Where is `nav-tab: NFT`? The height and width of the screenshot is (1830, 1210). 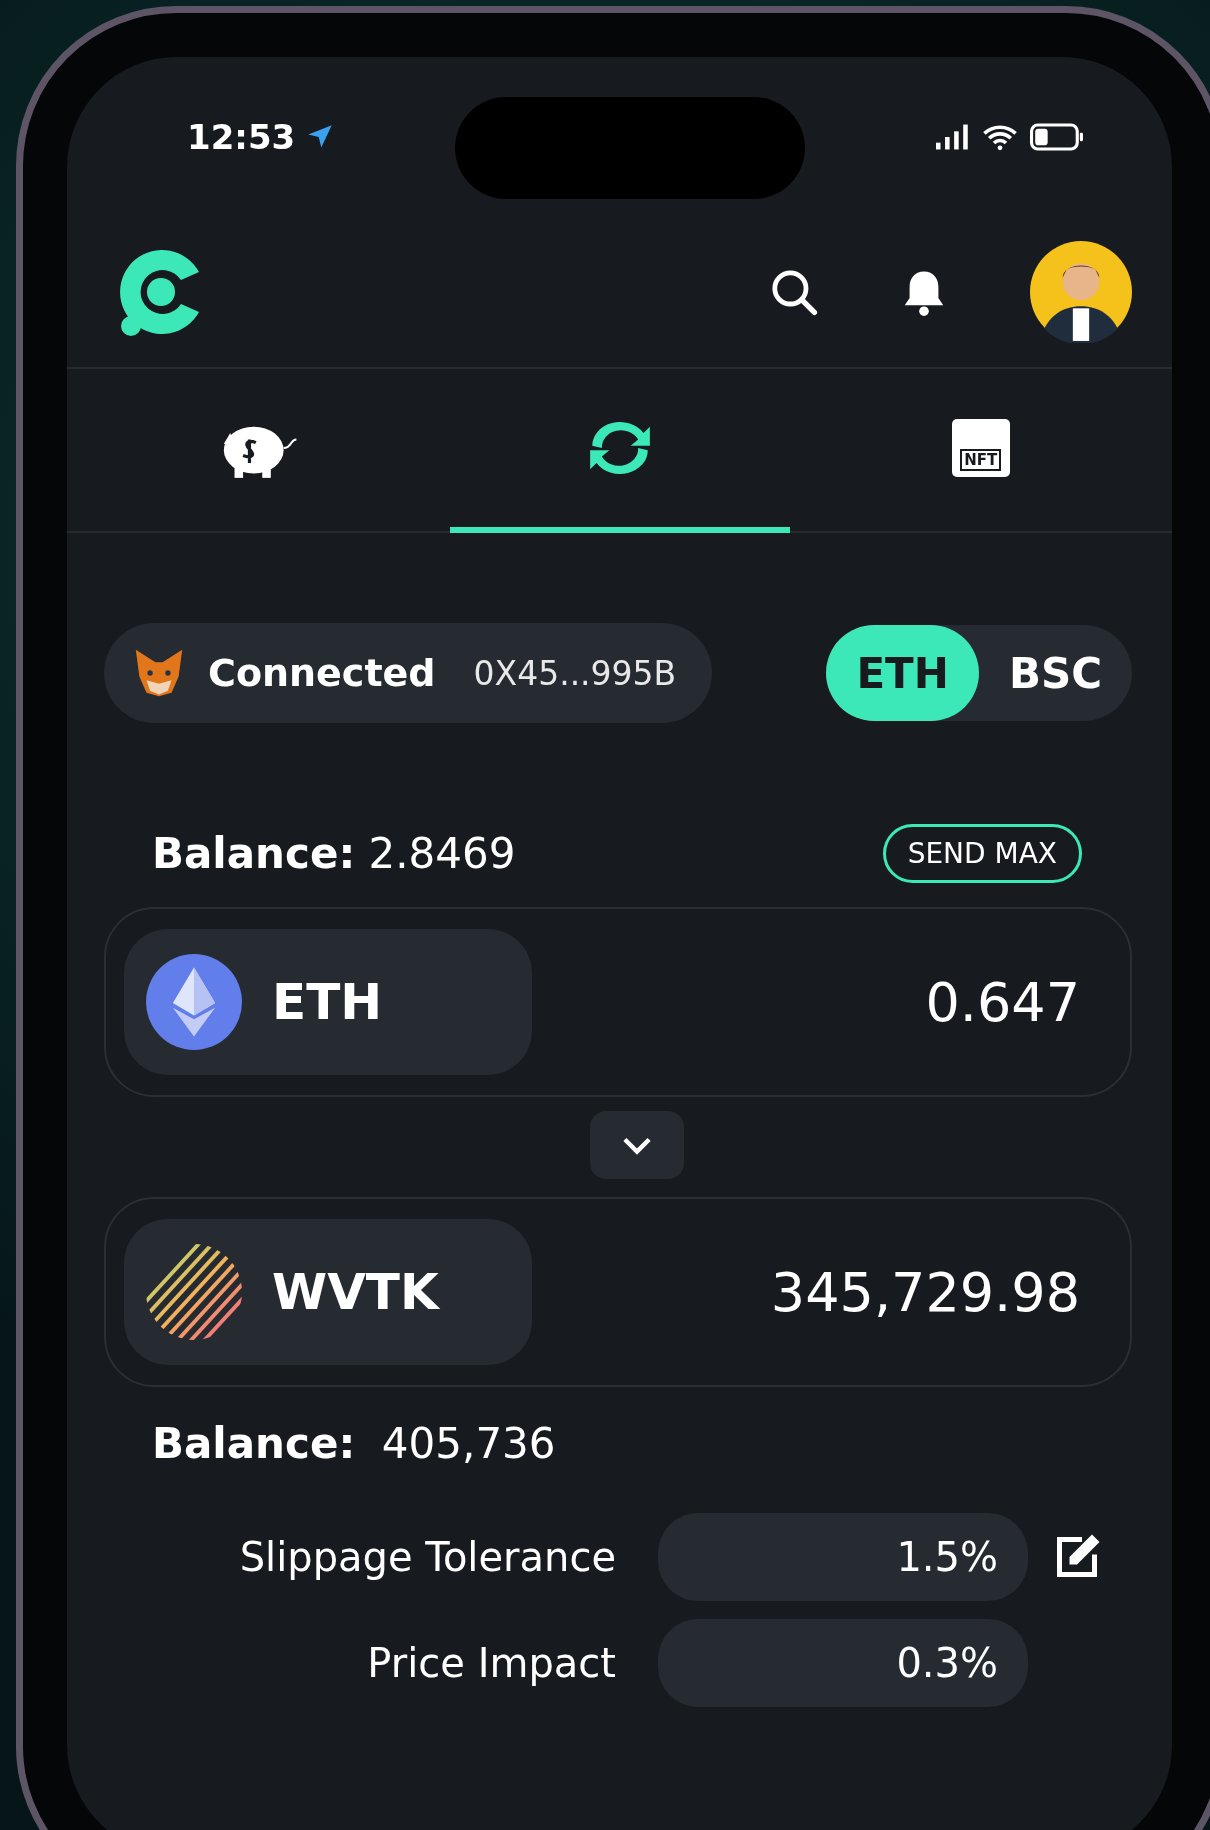
nav-tab: NFT is located at coordinates (980, 451).